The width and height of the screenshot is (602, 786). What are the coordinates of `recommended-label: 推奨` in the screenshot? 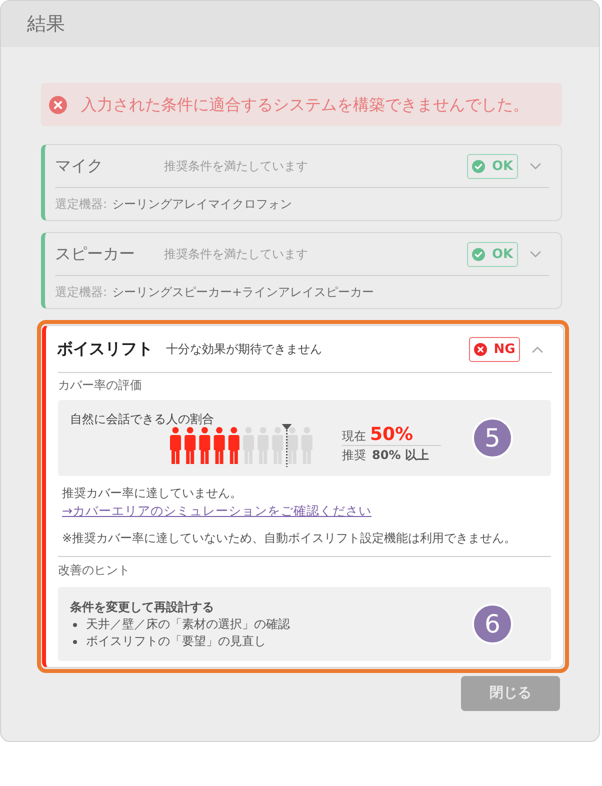 It's located at (354, 455).